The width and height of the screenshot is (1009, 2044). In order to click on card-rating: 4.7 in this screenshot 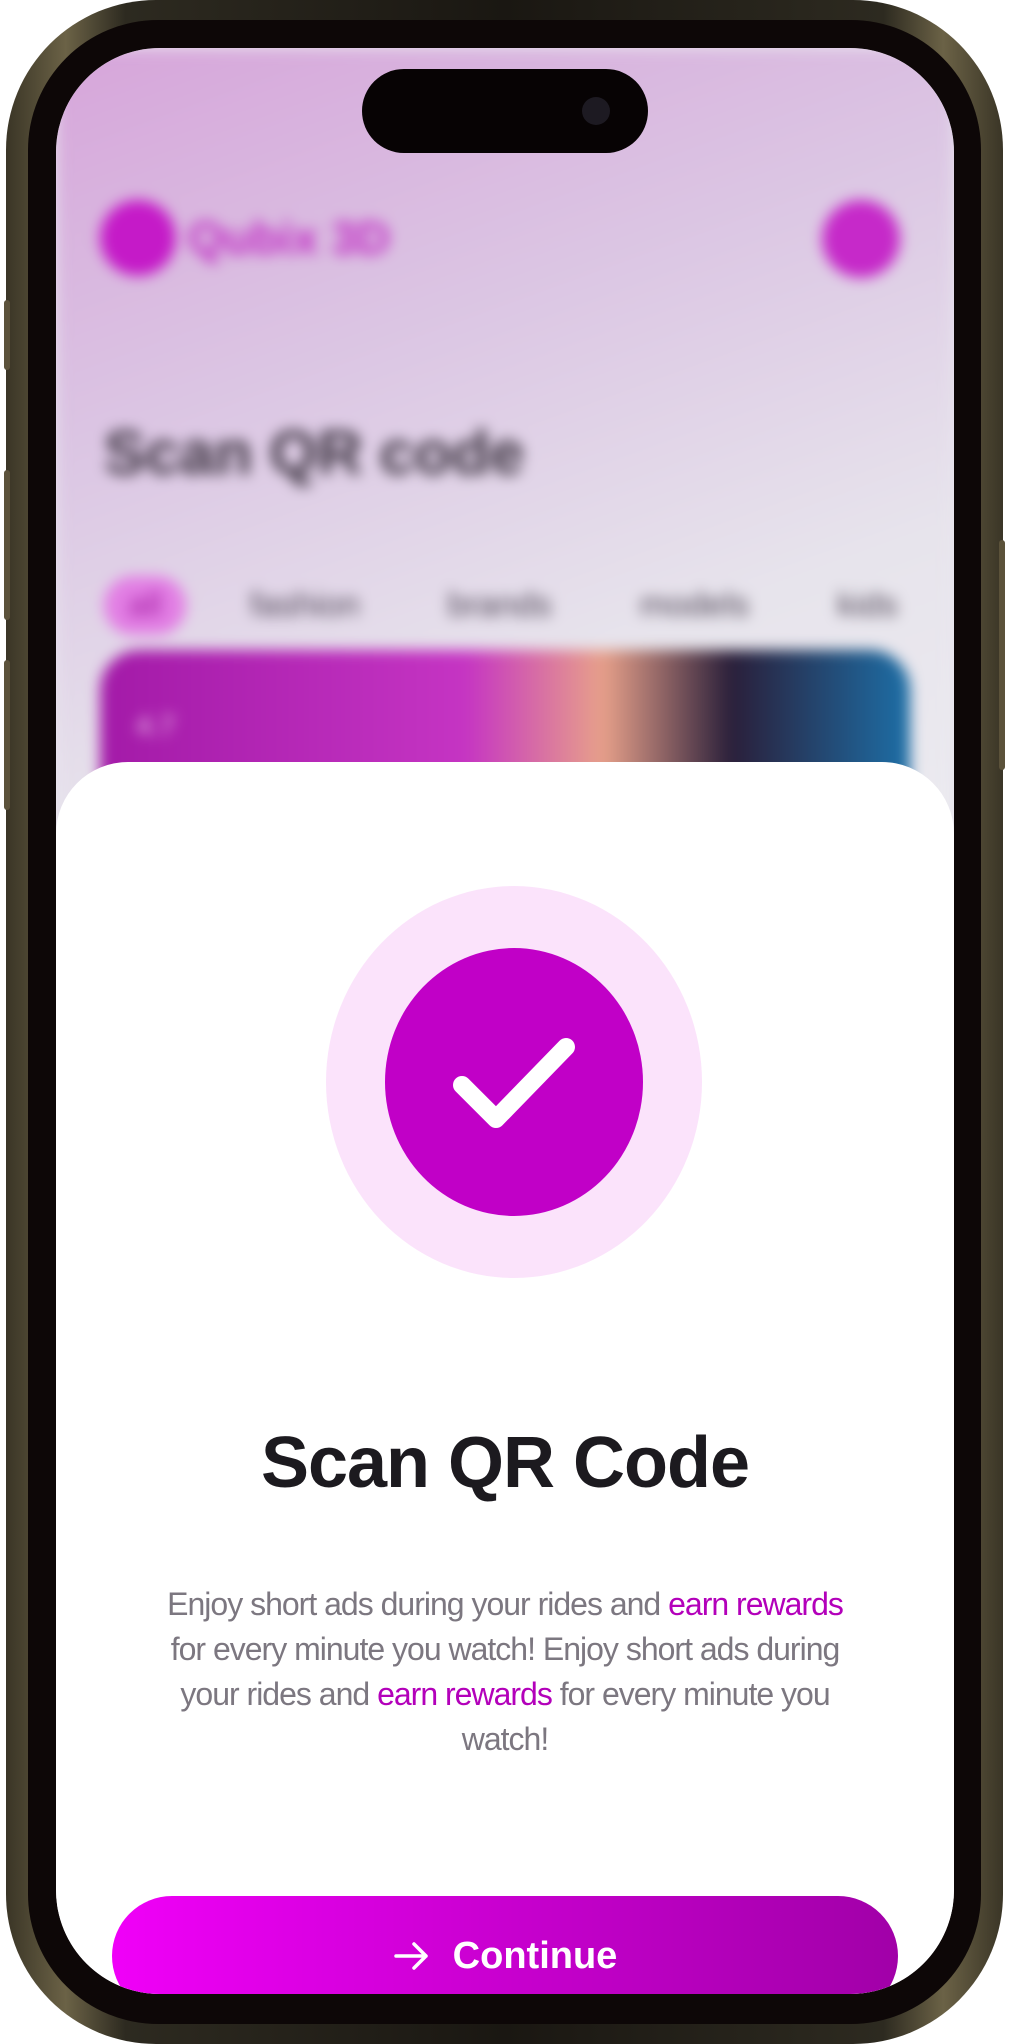, I will do `click(155, 725)`.